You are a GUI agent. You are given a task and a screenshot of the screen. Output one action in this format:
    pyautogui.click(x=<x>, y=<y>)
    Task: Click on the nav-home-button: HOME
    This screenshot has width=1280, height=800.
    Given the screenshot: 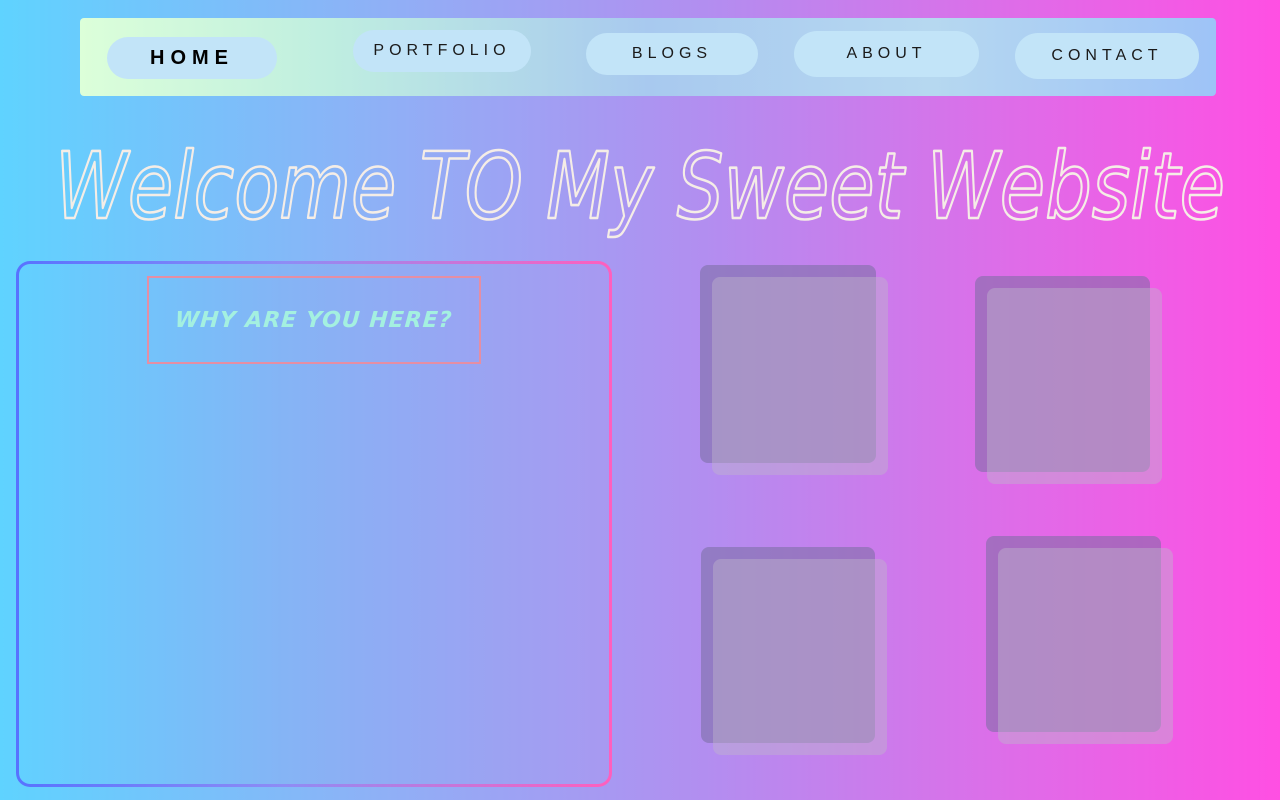 What is the action you would take?
    pyautogui.click(x=192, y=58)
    